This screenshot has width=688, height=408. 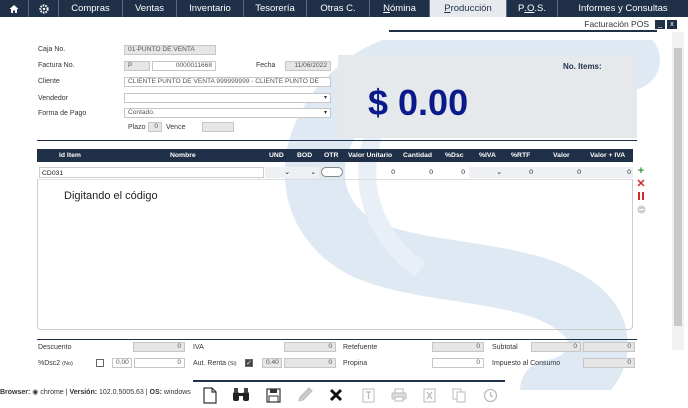 What do you see at coordinates (122, 363) in the screenshot?
I see `dsc2-percent-field: 0.00` at bounding box center [122, 363].